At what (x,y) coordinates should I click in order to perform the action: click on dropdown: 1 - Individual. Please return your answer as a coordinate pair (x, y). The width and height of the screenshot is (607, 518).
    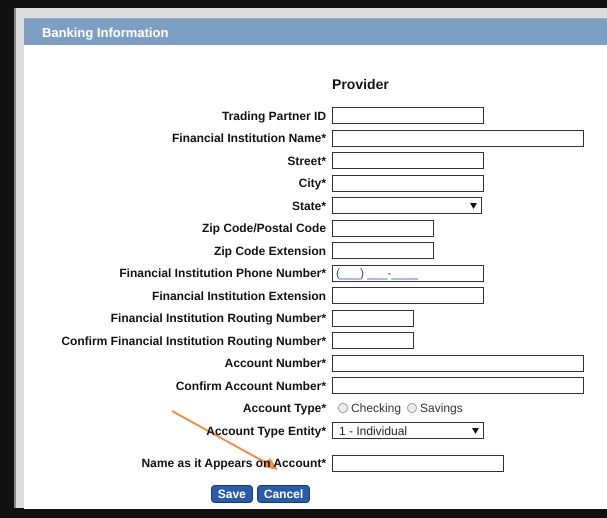
    Looking at the image, I should click on (408, 431).